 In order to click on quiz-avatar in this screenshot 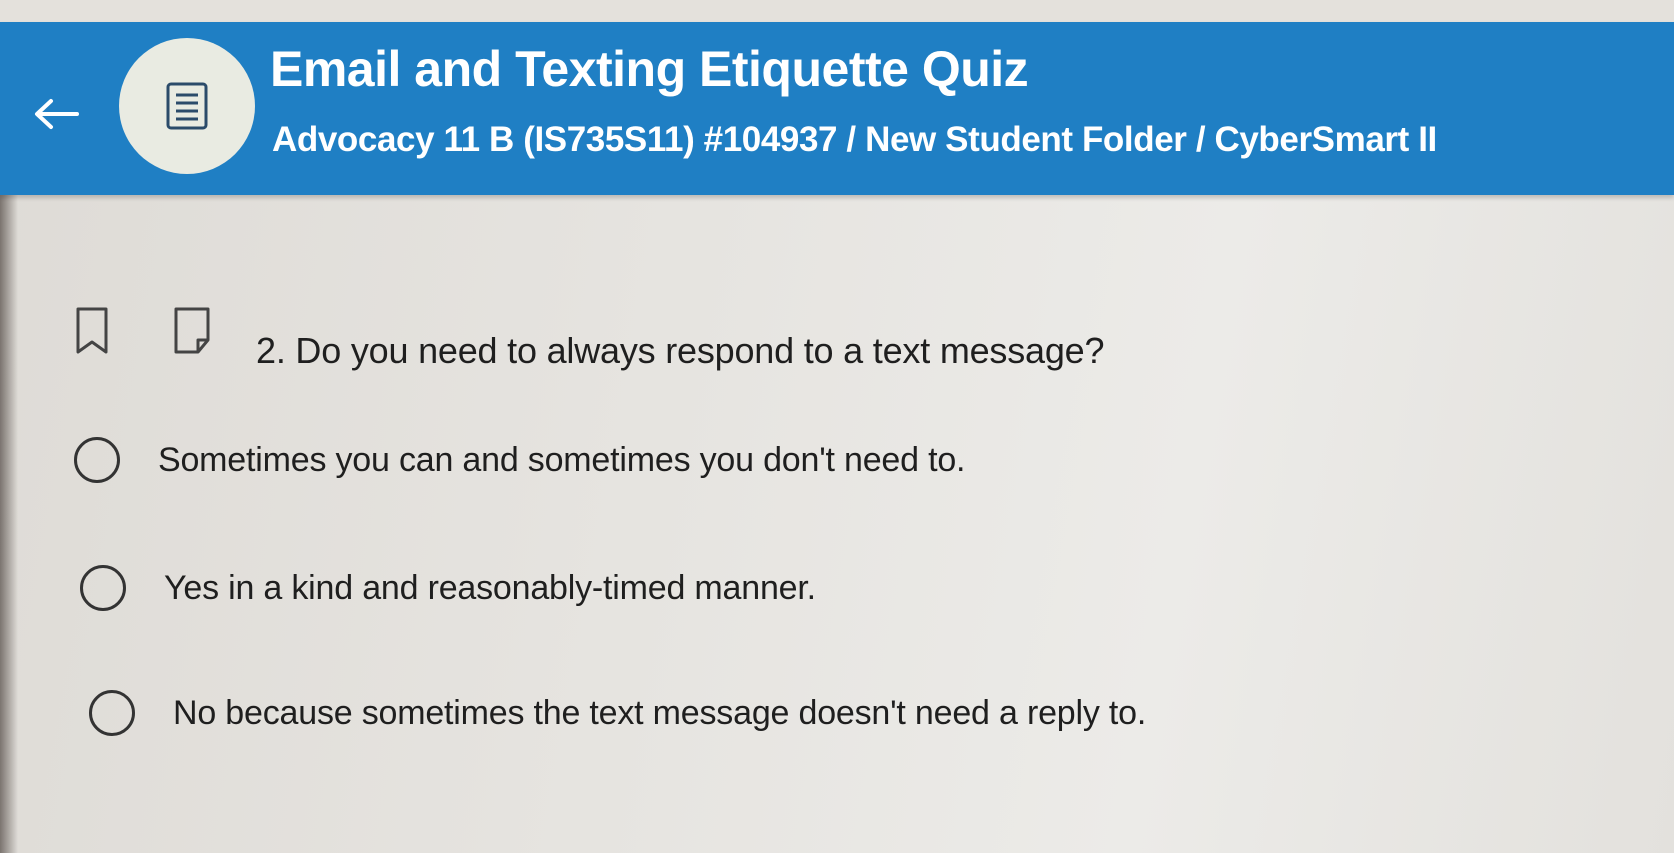, I will do `click(187, 106)`.